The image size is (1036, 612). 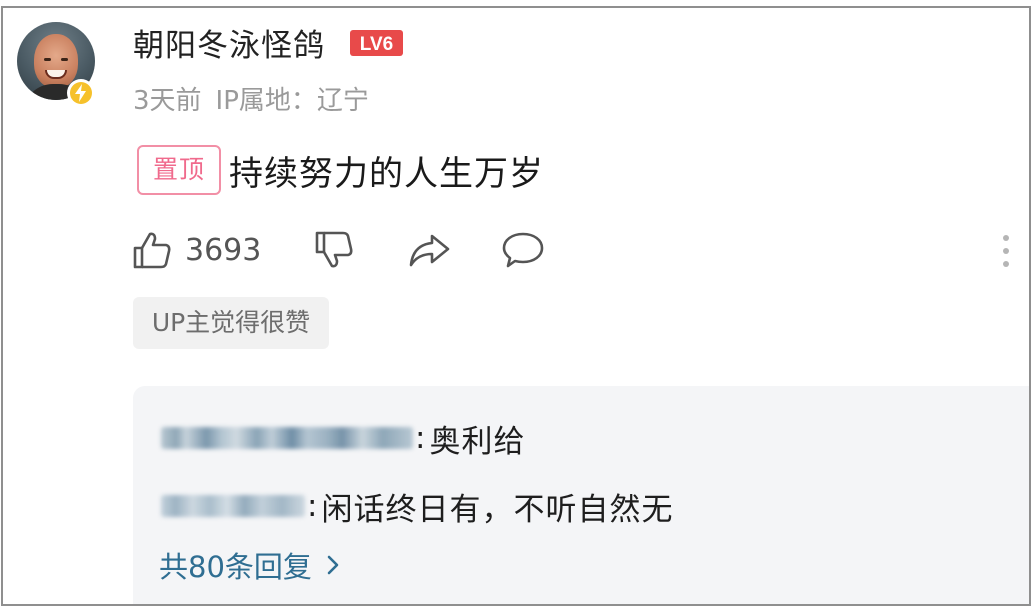 What do you see at coordinates (497, 509) in the screenshot?
I see `reply-text: 闲话终日有，不听自然无` at bounding box center [497, 509].